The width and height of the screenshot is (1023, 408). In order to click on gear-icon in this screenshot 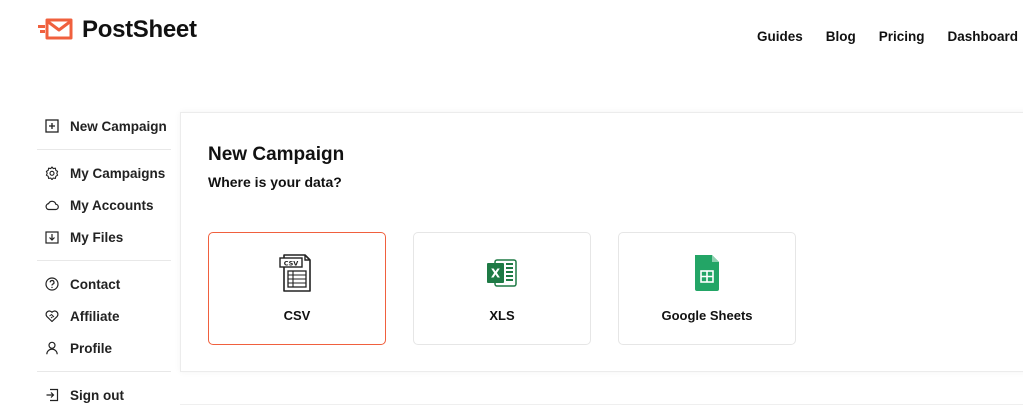, I will do `click(52, 173)`.